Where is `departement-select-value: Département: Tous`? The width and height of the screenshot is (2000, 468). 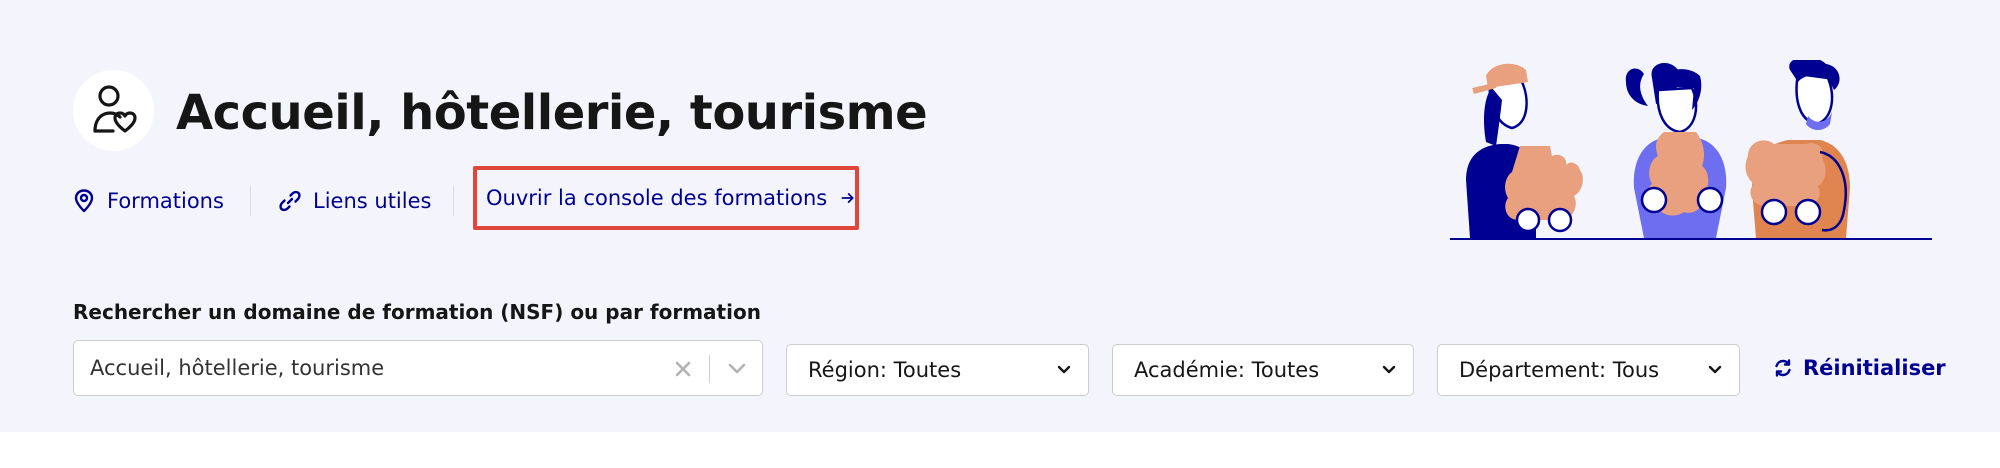 departement-select-value: Département: Tous is located at coordinates (1559, 370).